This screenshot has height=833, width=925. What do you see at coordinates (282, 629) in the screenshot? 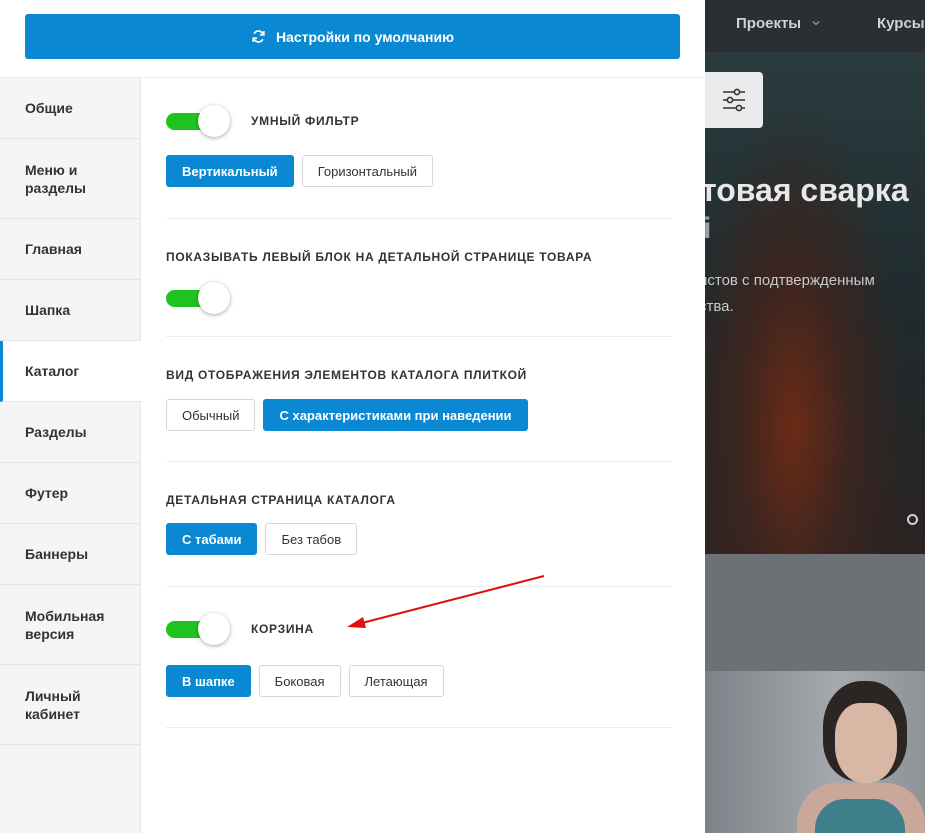
I see `cart-label: КОРЗИНА` at bounding box center [282, 629].